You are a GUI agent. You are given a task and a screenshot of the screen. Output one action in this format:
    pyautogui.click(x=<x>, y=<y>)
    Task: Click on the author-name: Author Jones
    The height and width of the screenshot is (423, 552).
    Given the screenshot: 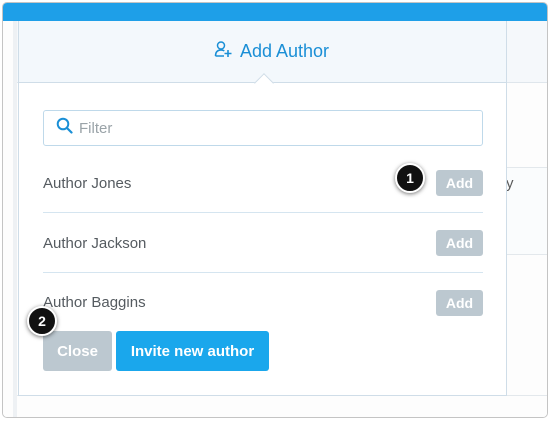 What is the action you would take?
    pyautogui.click(x=87, y=183)
    